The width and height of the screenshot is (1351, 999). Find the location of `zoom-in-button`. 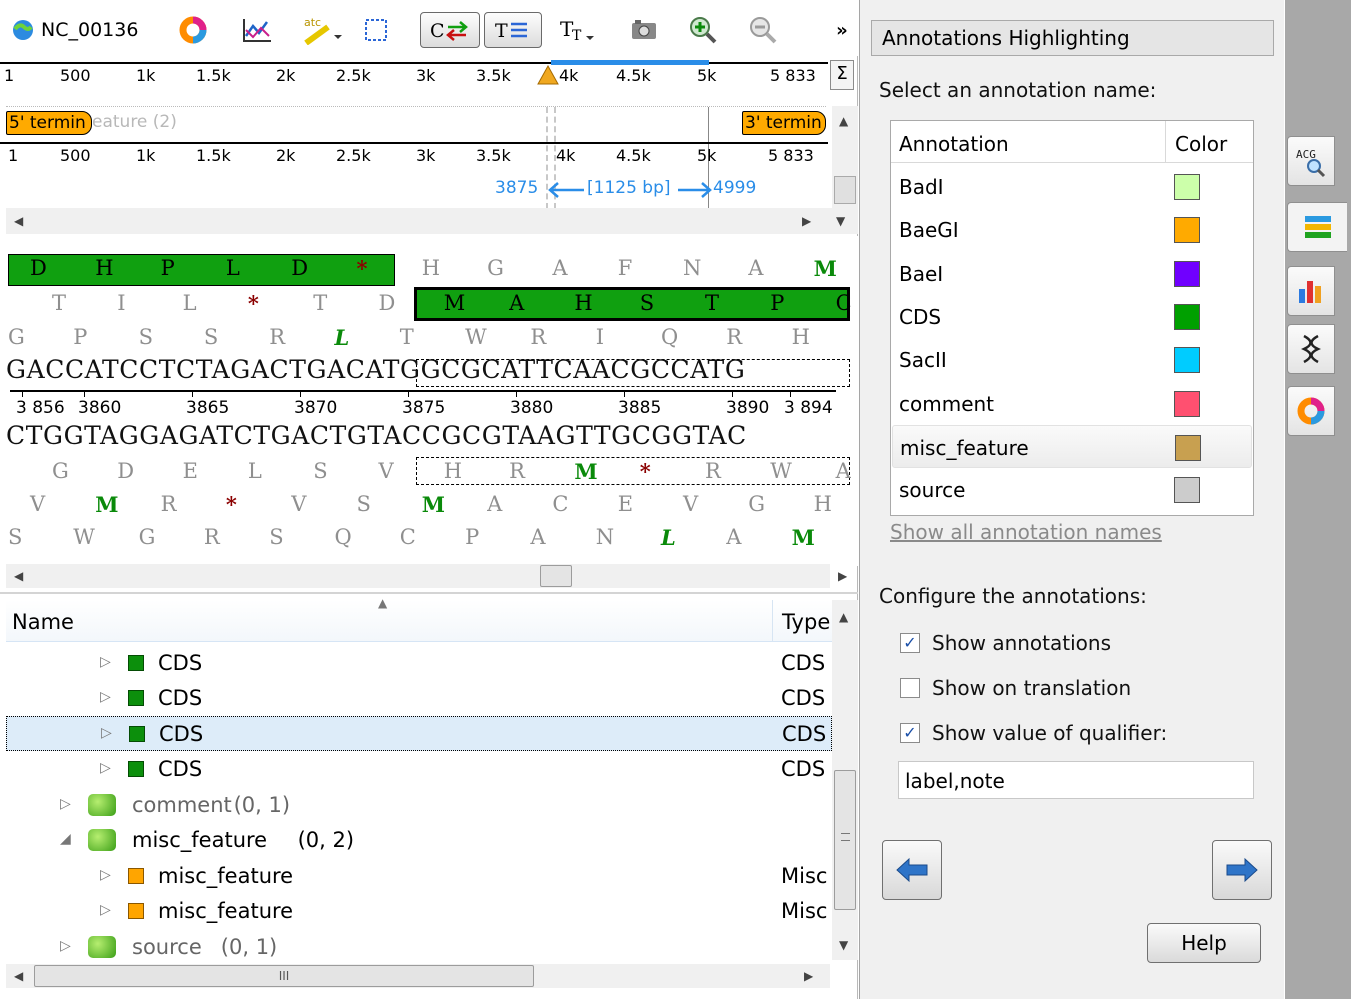

zoom-in-button is located at coordinates (703, 30).